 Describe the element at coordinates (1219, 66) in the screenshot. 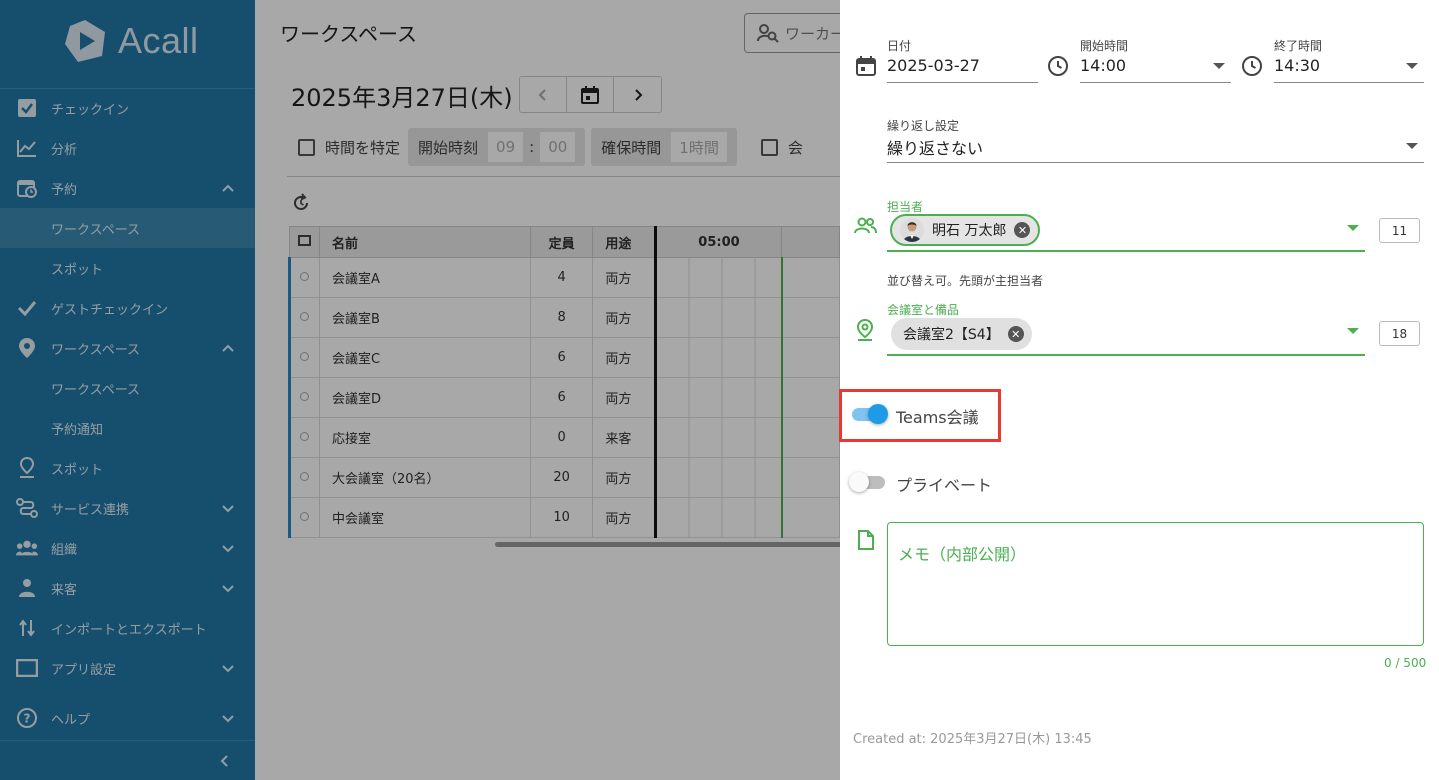

I see `start-time-dropdown-icon` at that location.